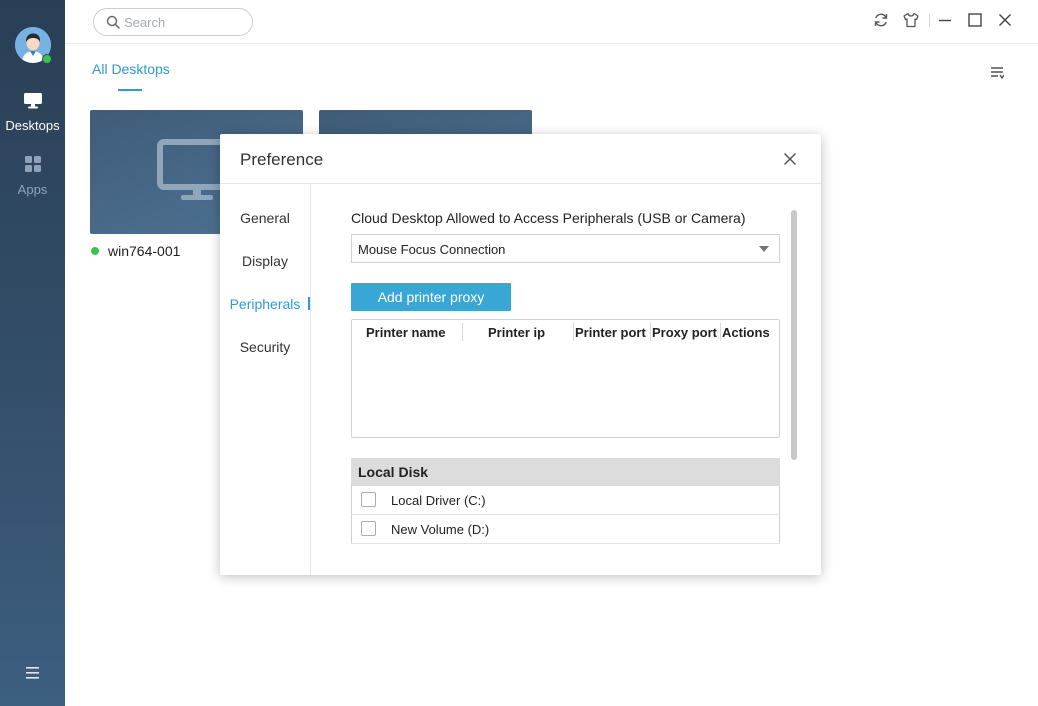 This screenshot has height=706, width=1038. What do you see at coordinates (47, 59) in the screenshot?
I see `online-status-dot` at bounding box center [47, 59].